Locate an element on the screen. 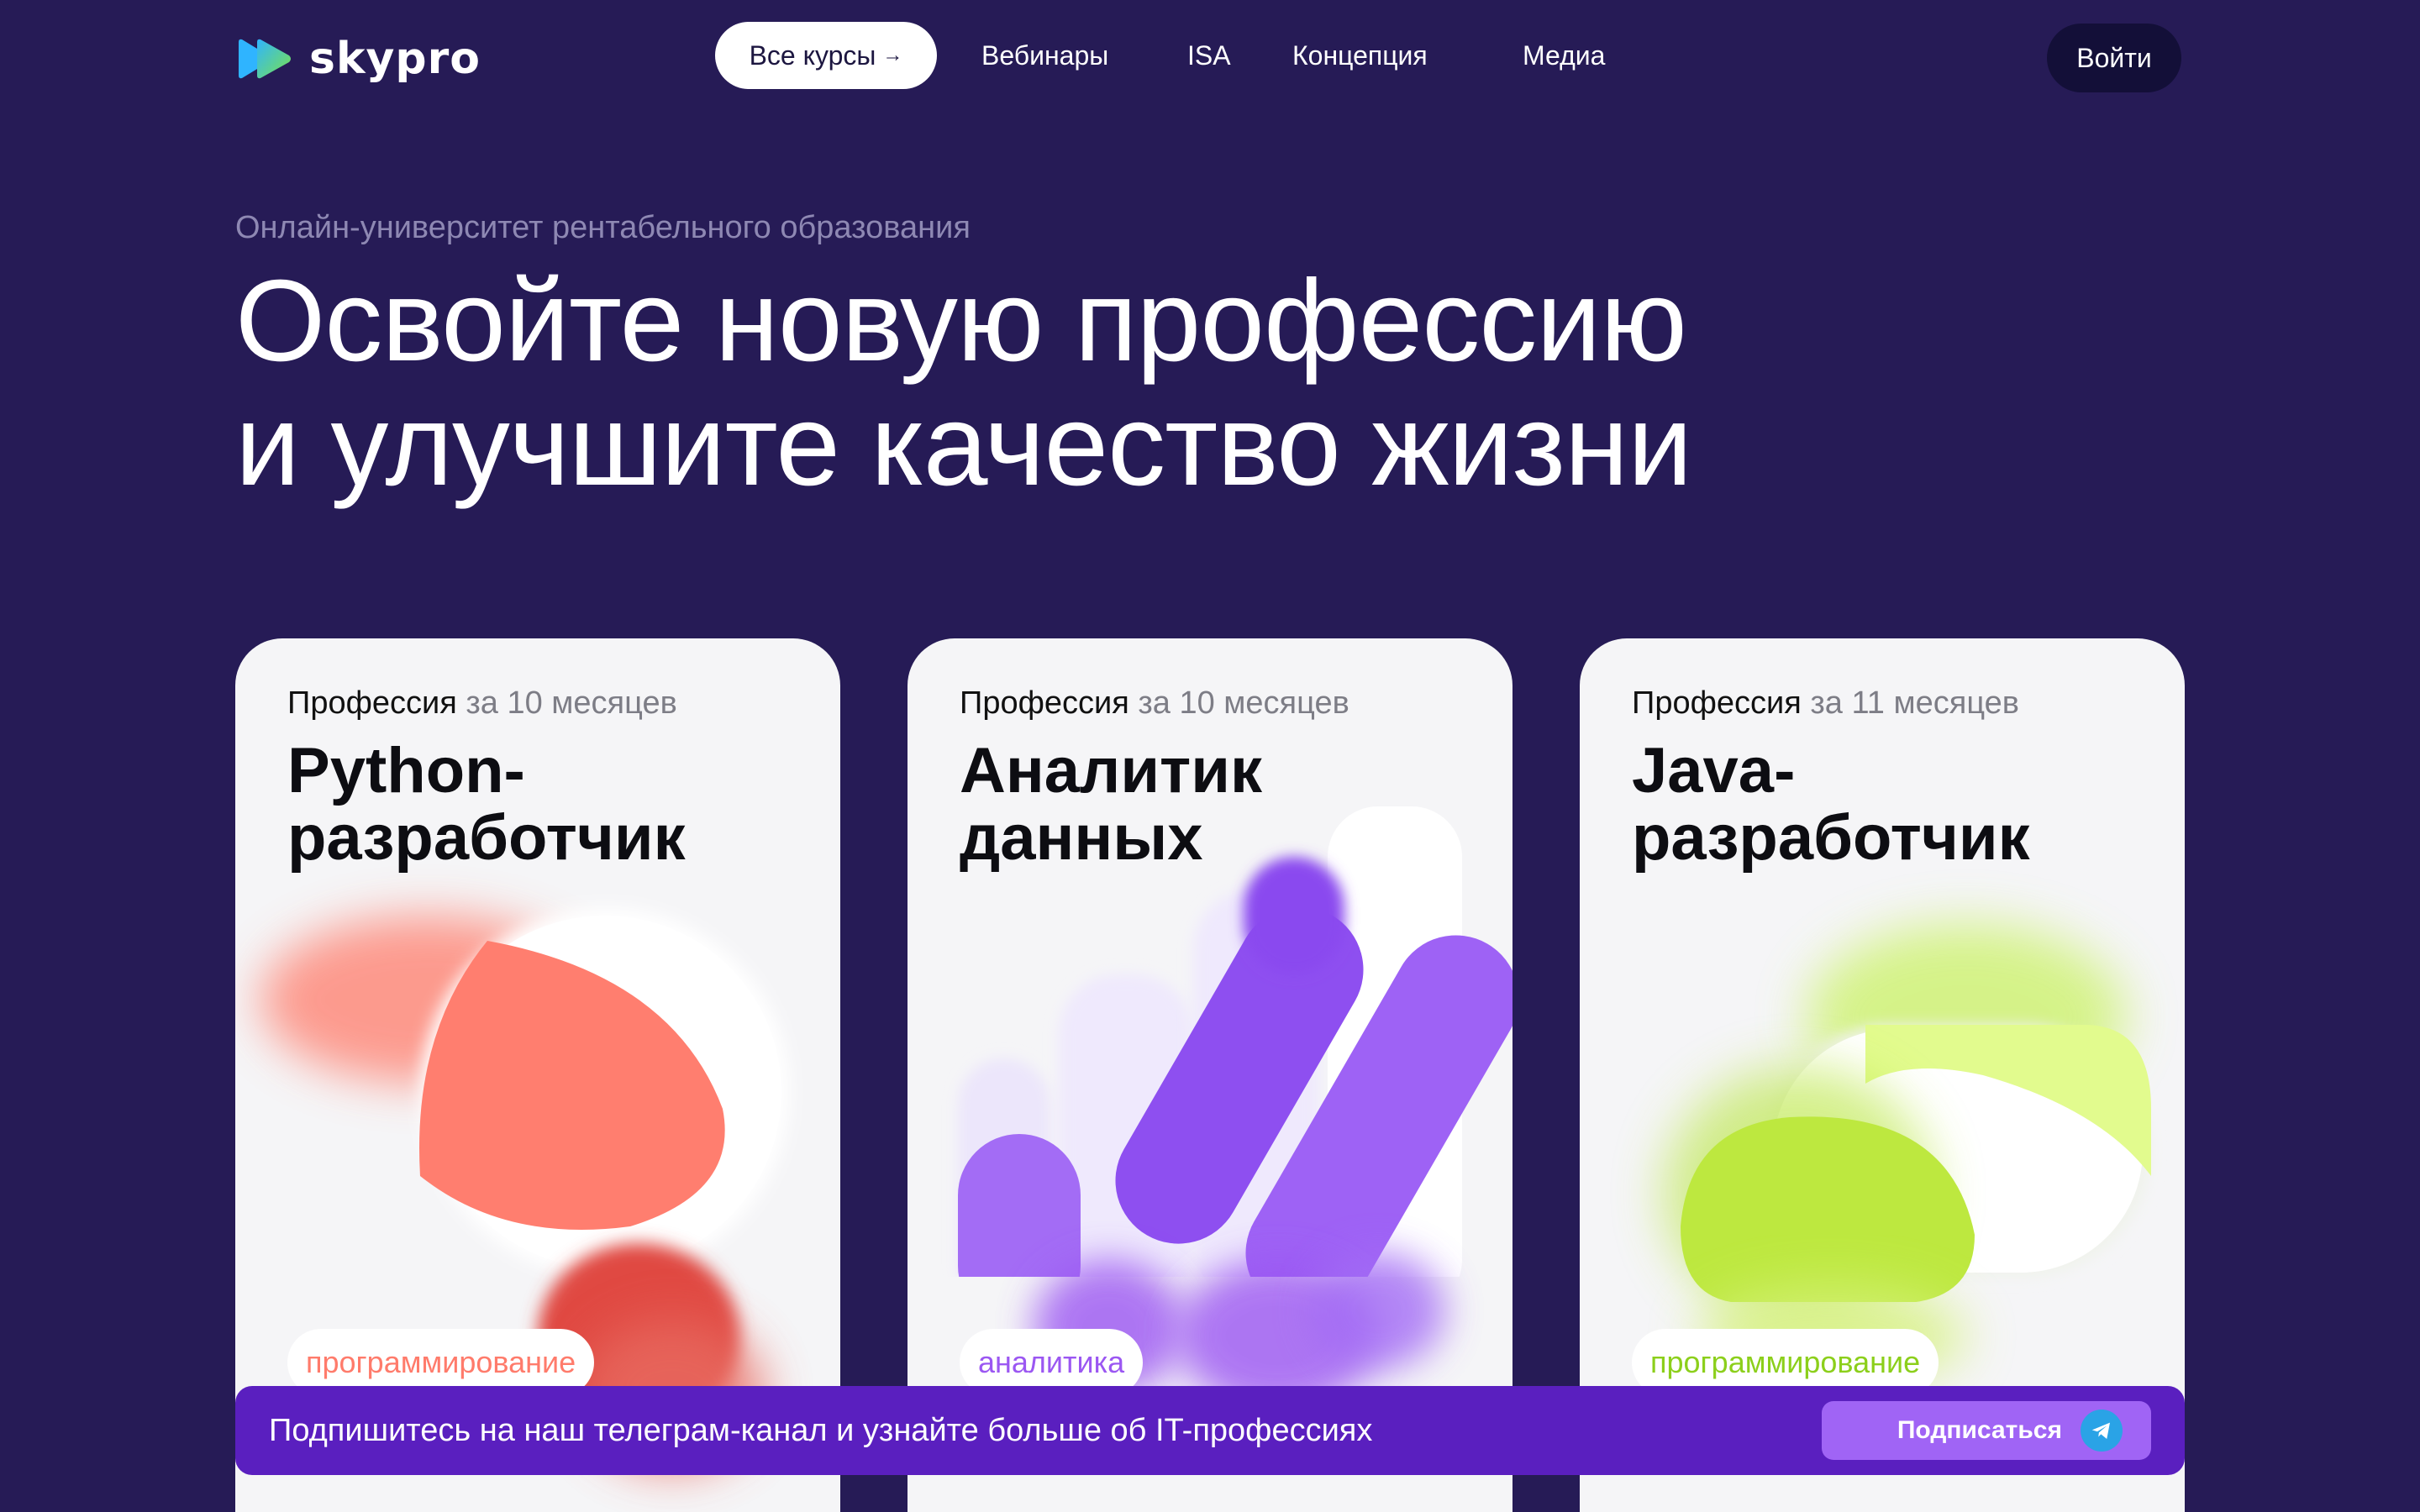 This screenshot has height=1512, width=2420. skypro-logo: skypro is located at coordinates (358, 59).